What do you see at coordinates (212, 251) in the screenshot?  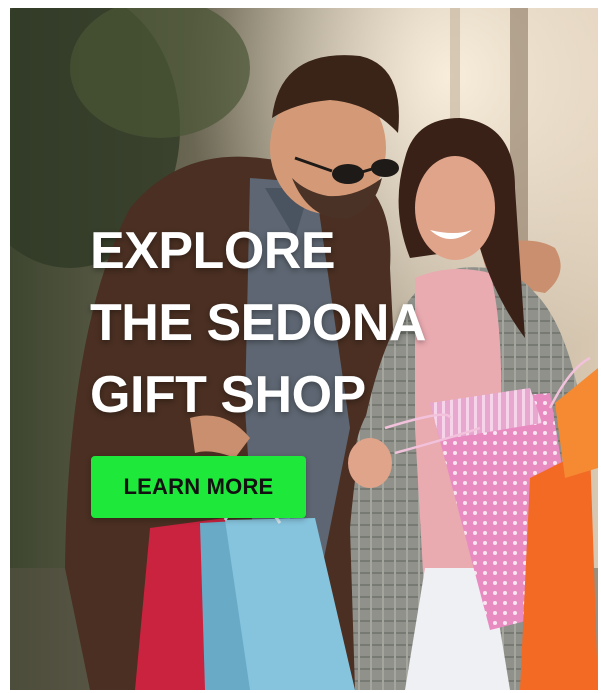 I see `headline-line-1: EXPLORE` at bounding box center [212, 251].